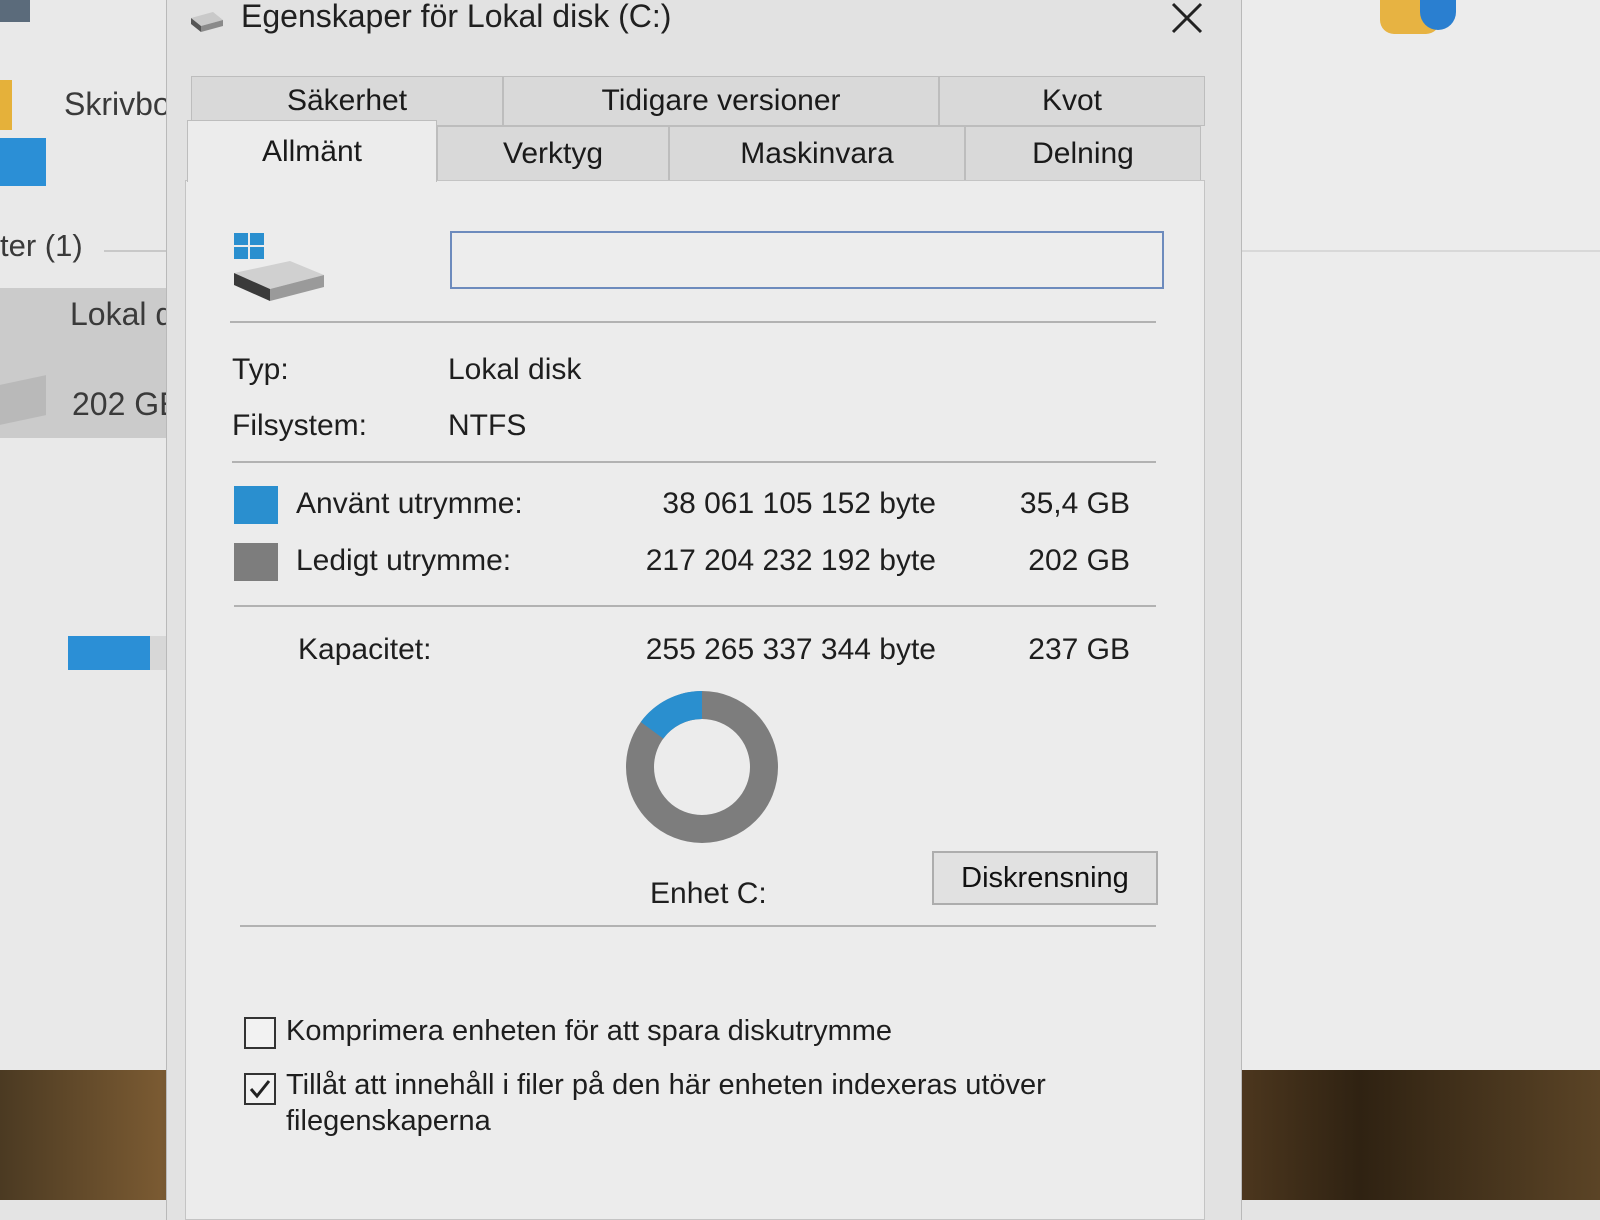 This screenshot has height=1220, width=1600. Describe the element at coordinates (1083, 154) in the screenshot. I see `tab-delning: Delning` at that location.